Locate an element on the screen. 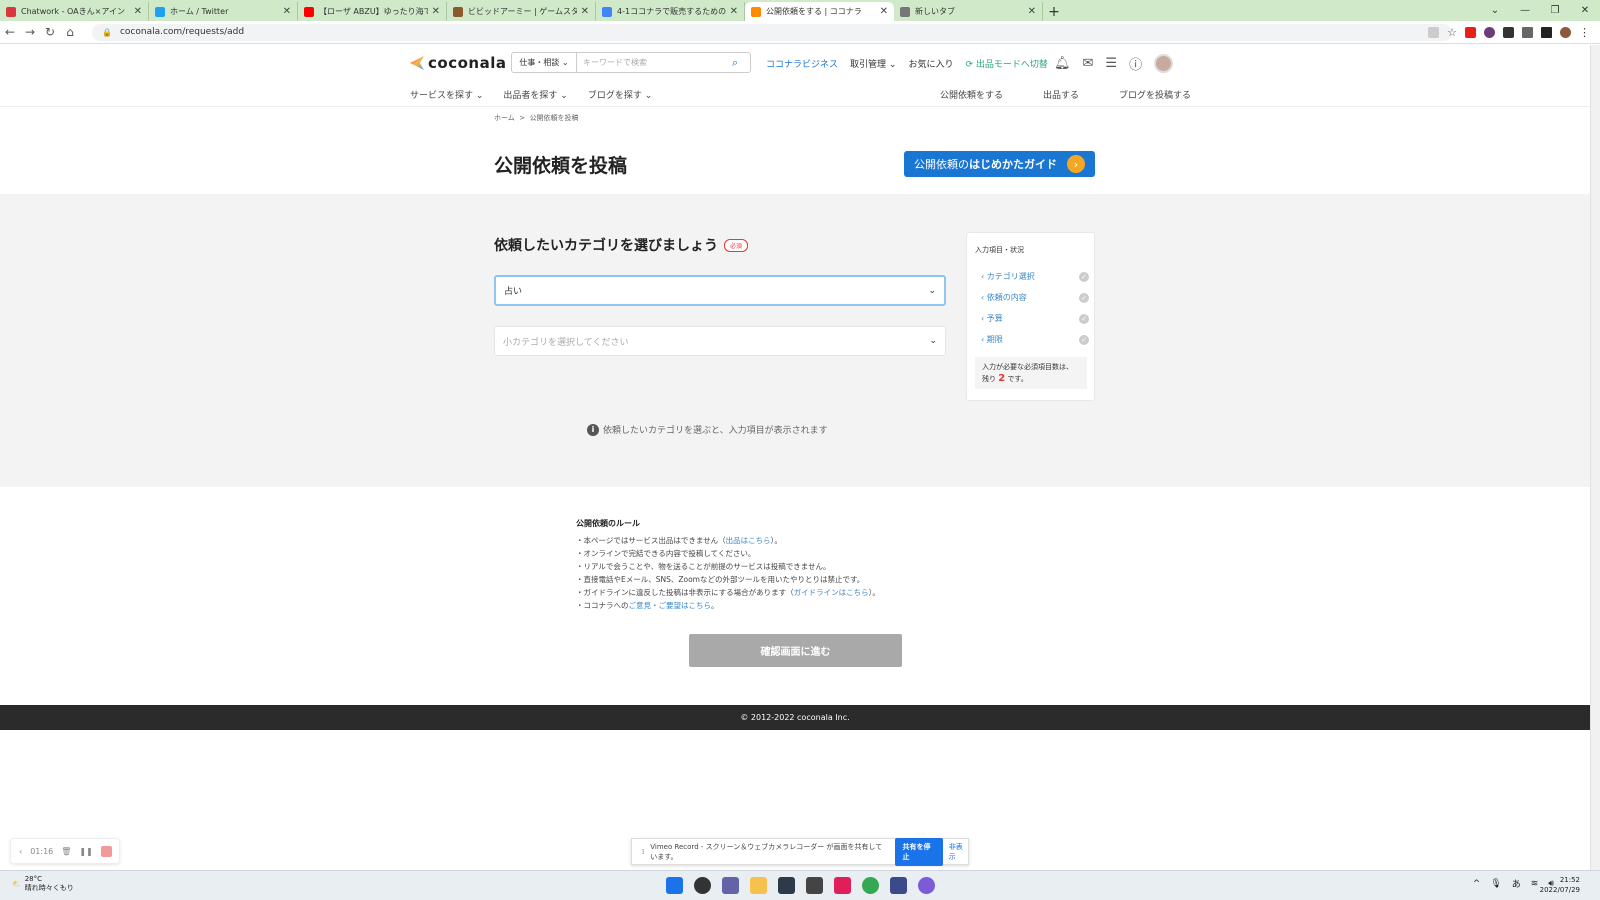 Image resolution: width=1600 pixels, height=900 pixels. seller-mode-switch: ⟳ 出品モードへ切替 is located at coordinates (1006, 63).